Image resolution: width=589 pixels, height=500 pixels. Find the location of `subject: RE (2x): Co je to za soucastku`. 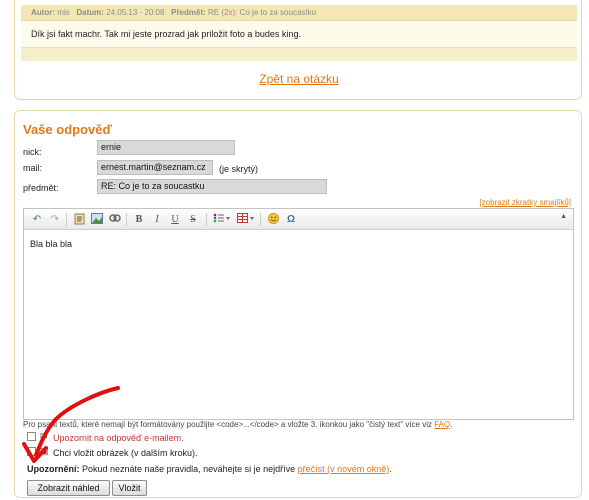

subject: RE (2x): Co je to za soucastku is located at coordinates (262, 12).